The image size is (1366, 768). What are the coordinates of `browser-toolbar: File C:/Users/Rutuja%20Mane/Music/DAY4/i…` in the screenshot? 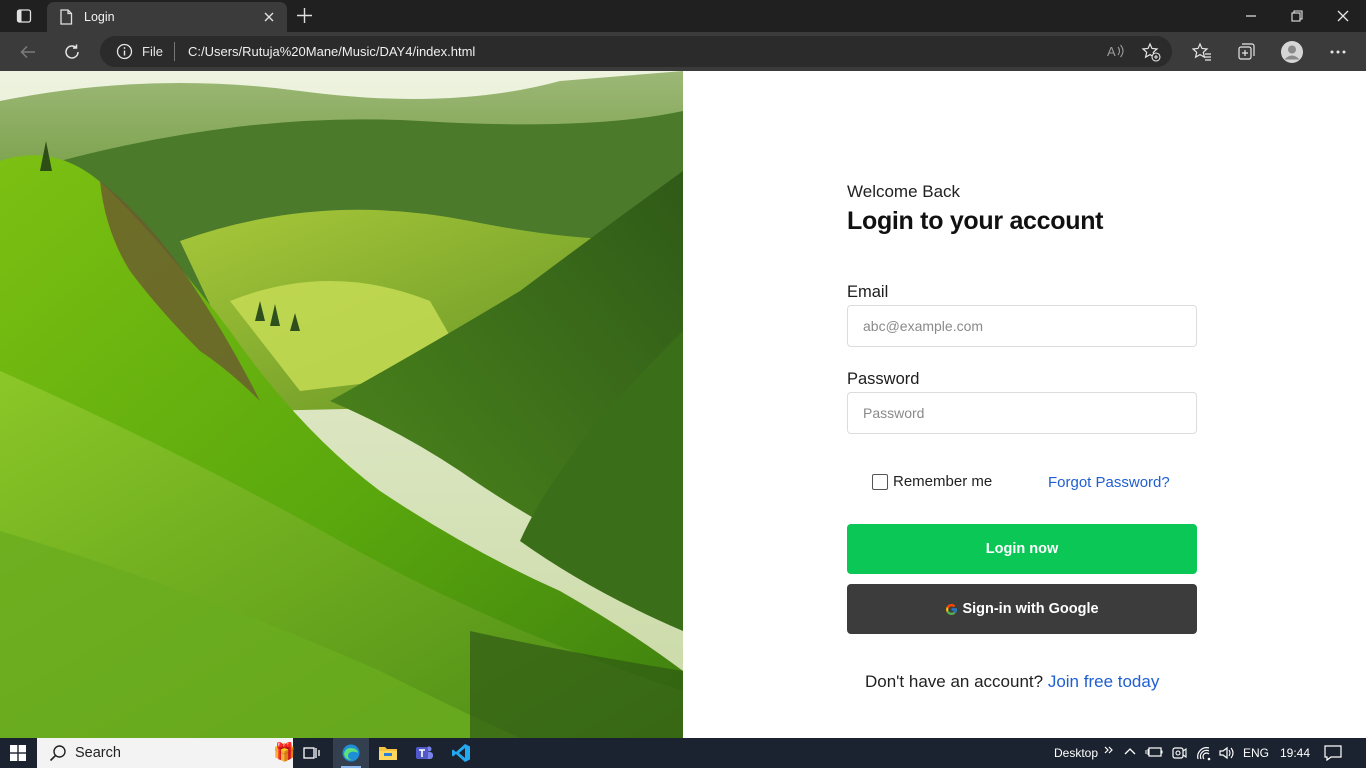 It's located at (683, 51).